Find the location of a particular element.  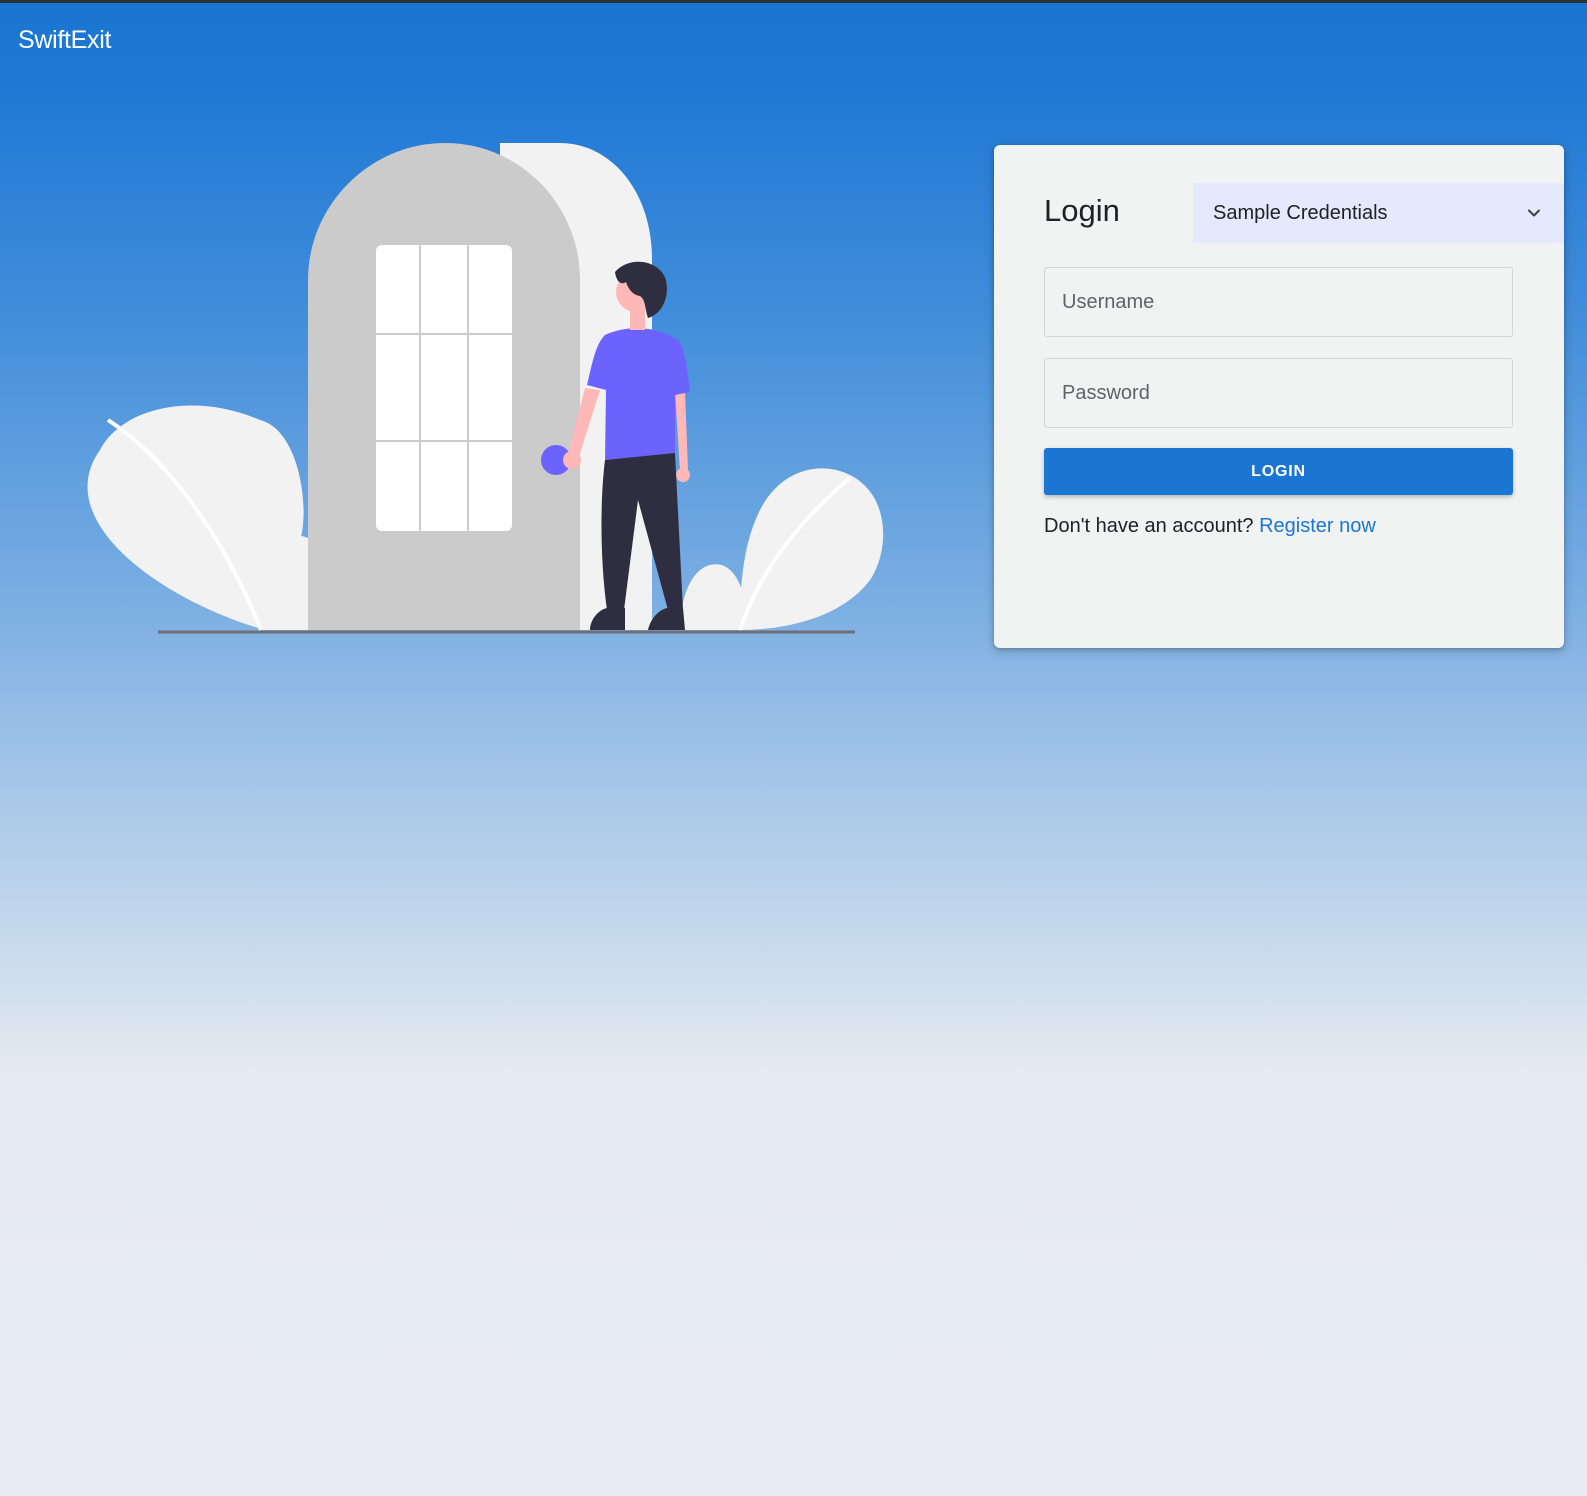

person-arm-right is located at coordinates (681, 431).